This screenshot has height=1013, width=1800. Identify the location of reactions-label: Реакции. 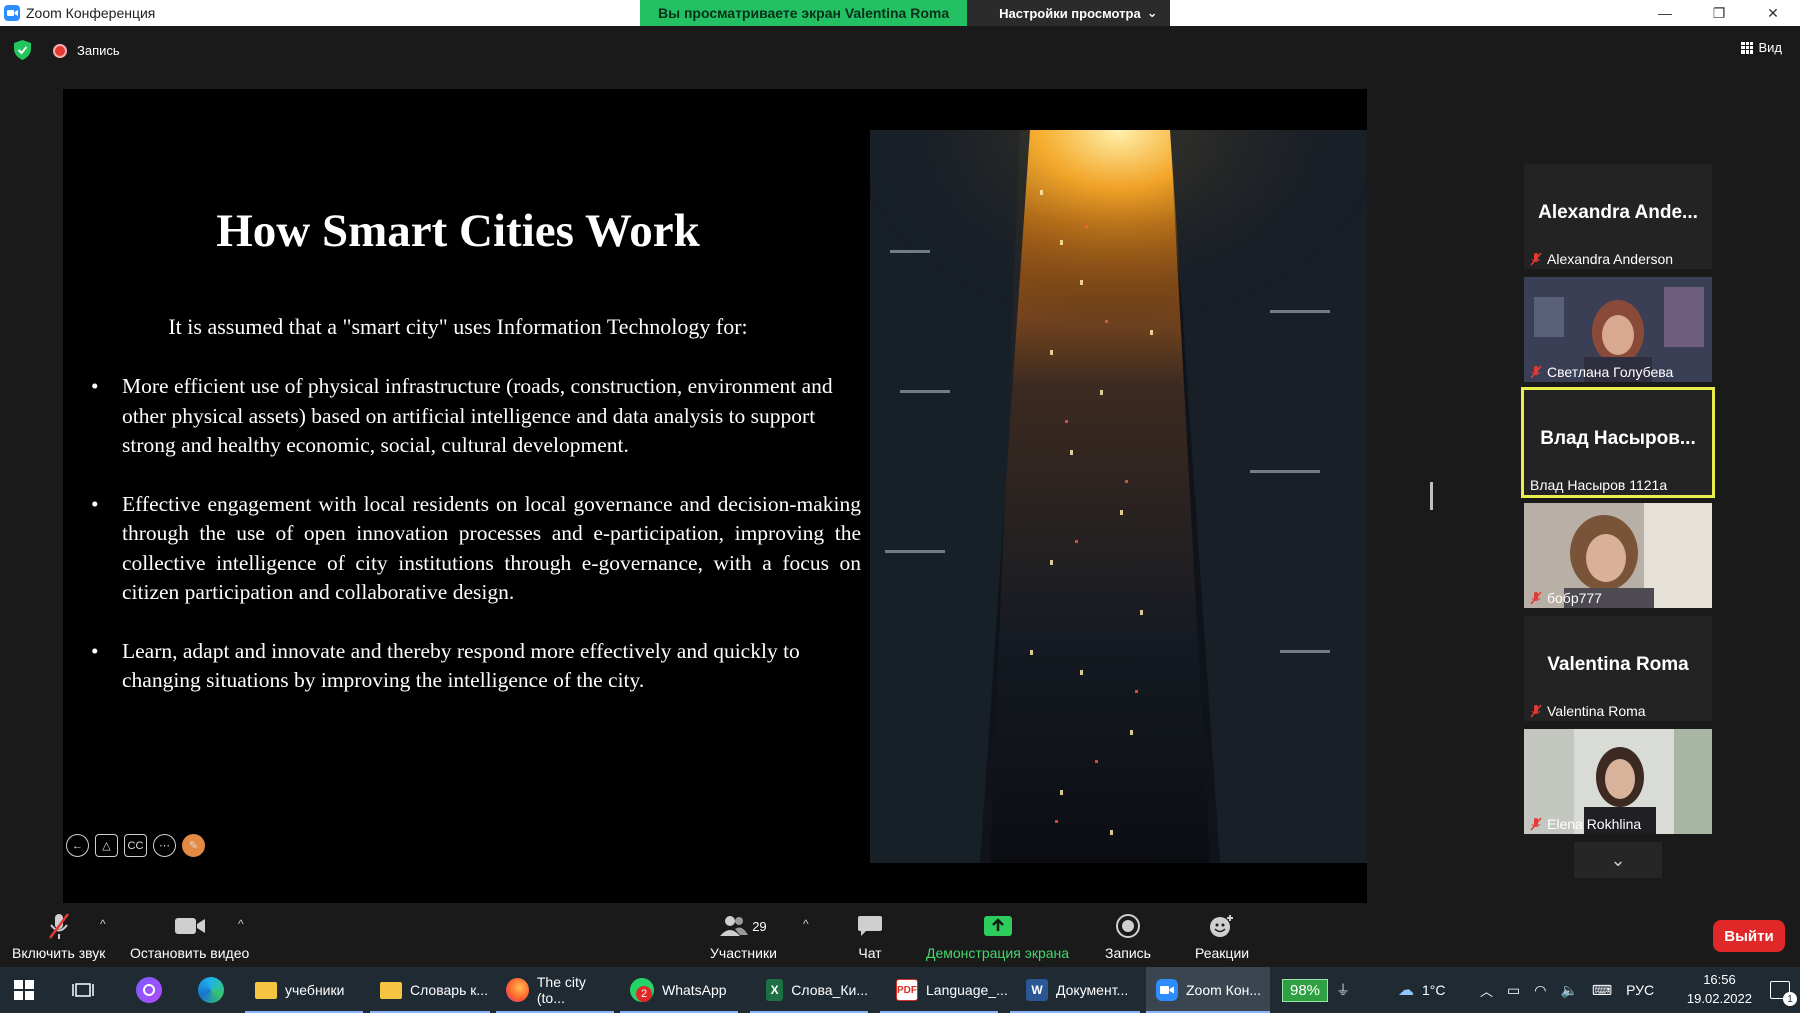
(1222, 953).